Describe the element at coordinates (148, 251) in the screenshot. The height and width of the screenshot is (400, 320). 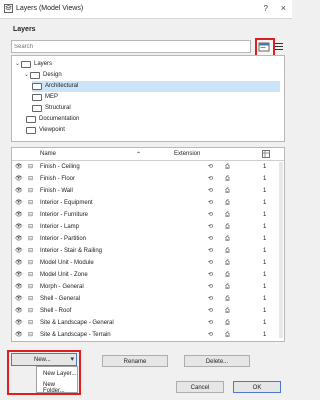
I see `table-row: 👁 ⊟ Interior - Stair & Railing ⟲ ⎙ 1` at that location.